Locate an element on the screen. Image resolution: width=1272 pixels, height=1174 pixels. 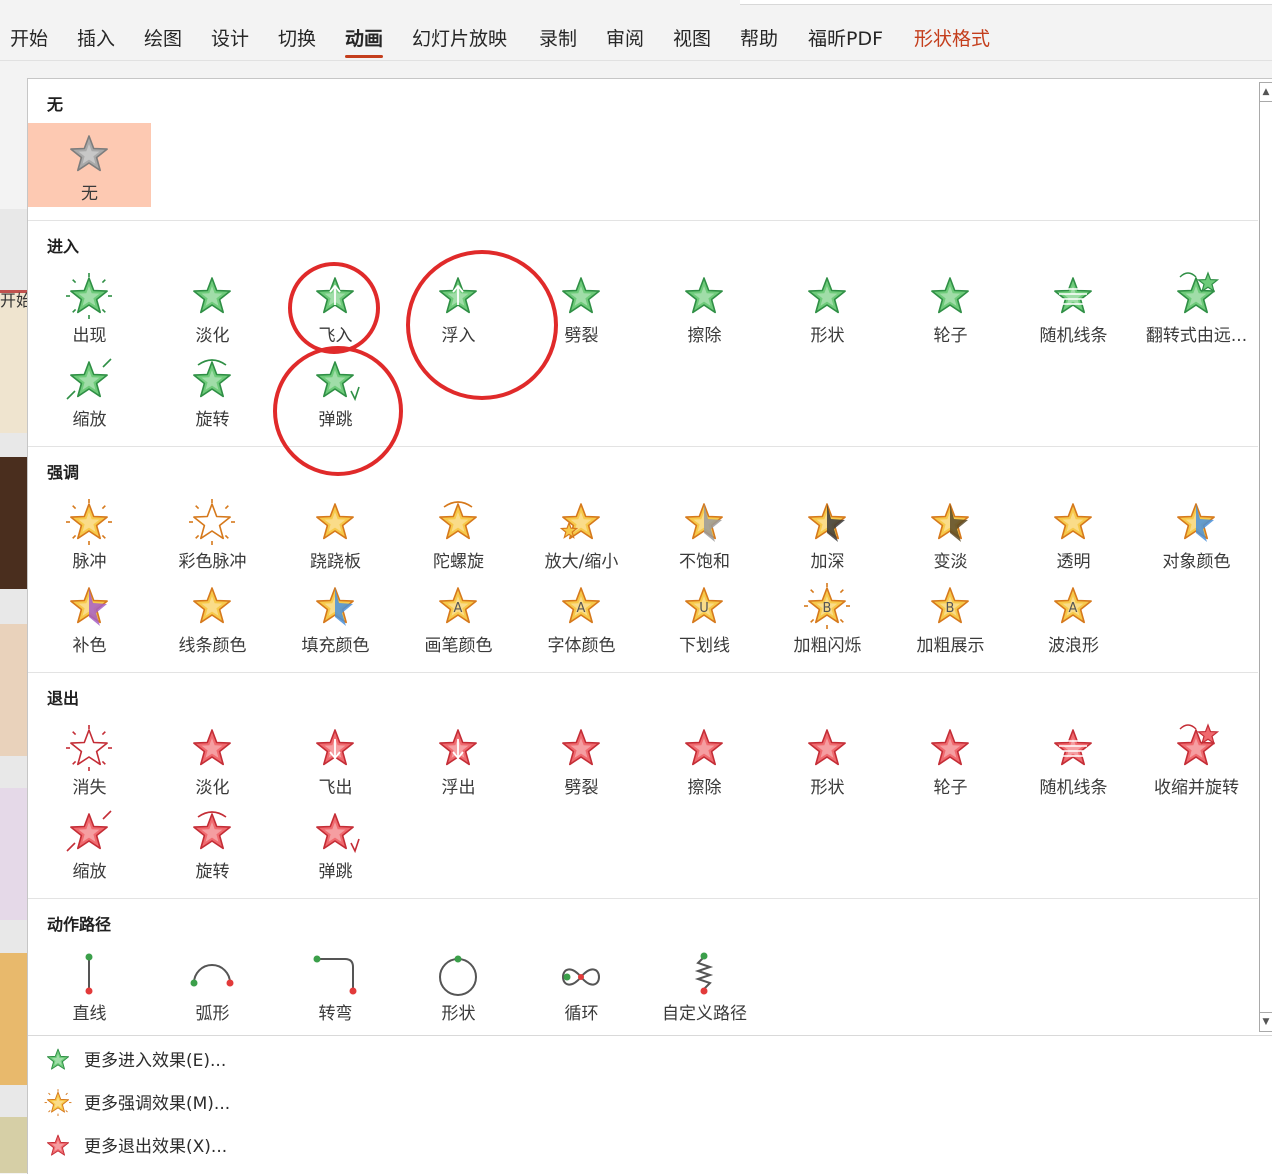
shape-out-star-icon is located at coordinates (827, 747).